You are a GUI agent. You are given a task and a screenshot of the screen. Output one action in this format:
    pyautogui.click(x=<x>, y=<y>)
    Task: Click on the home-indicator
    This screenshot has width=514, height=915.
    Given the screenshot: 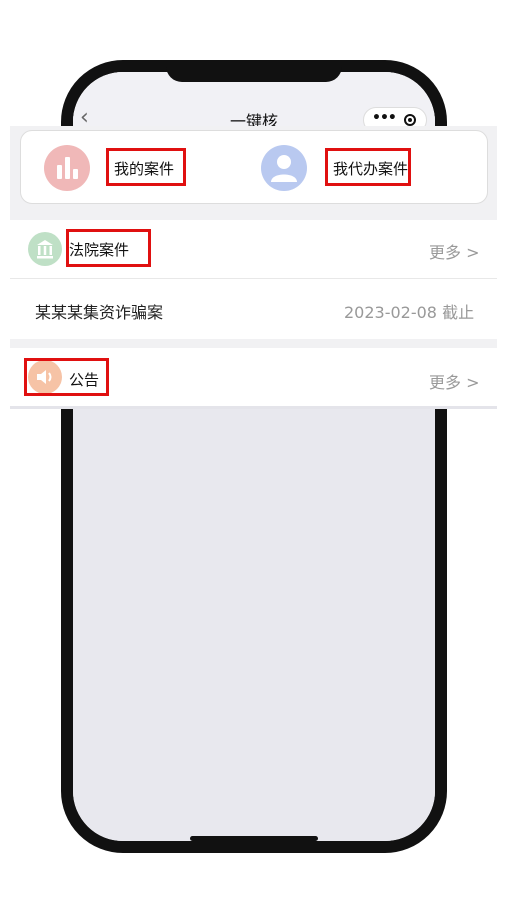 What is the action you would take?
    pyautogui.click(x=254, y=838)
    